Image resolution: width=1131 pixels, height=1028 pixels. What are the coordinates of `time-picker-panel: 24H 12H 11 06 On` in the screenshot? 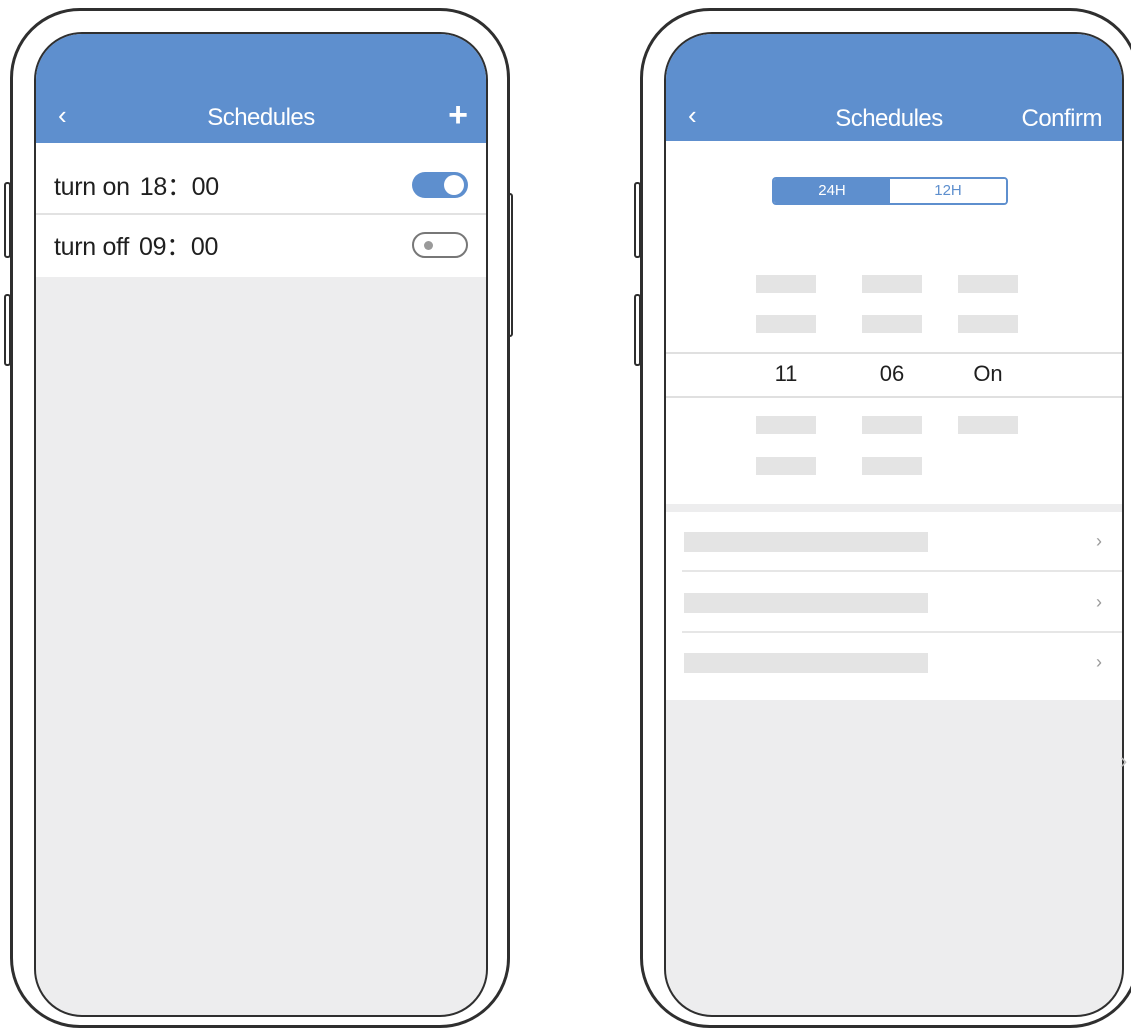 It's located at (894, 322).